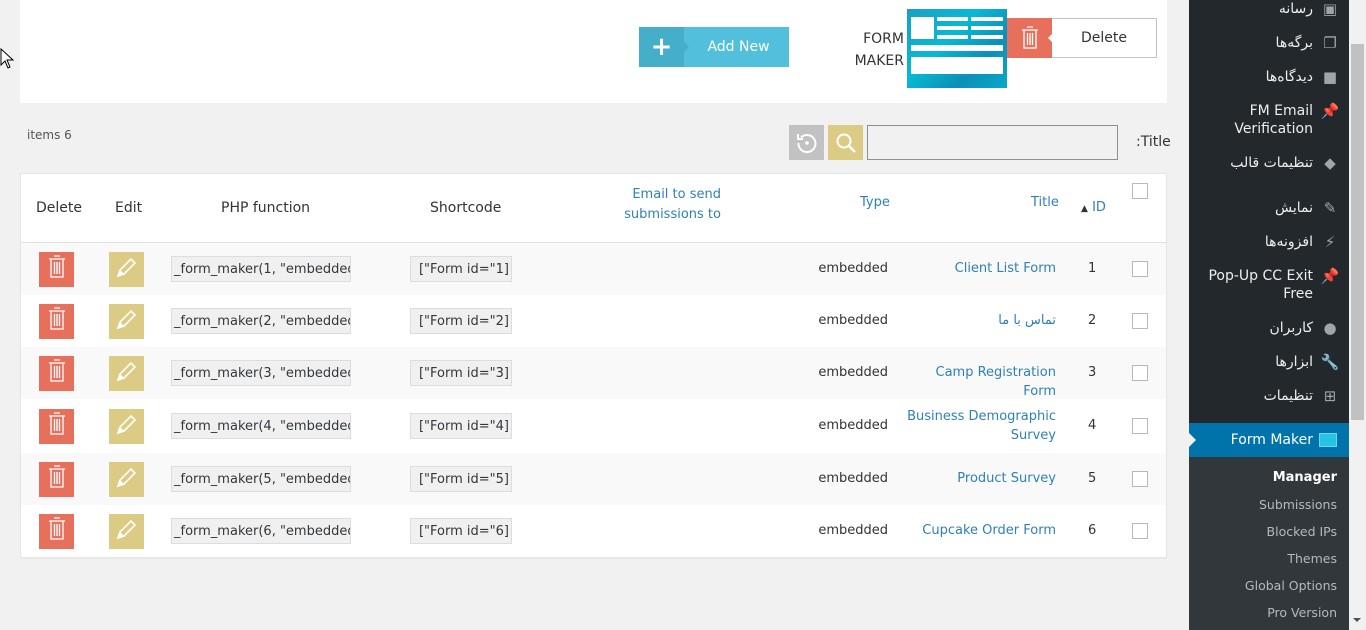 The height and width of the screenshot is (630, 1366). What do you see at coordinates (714, 47) in the screenshot?
I see `add-new-button: + Add New` at bounding box center [714, 47].